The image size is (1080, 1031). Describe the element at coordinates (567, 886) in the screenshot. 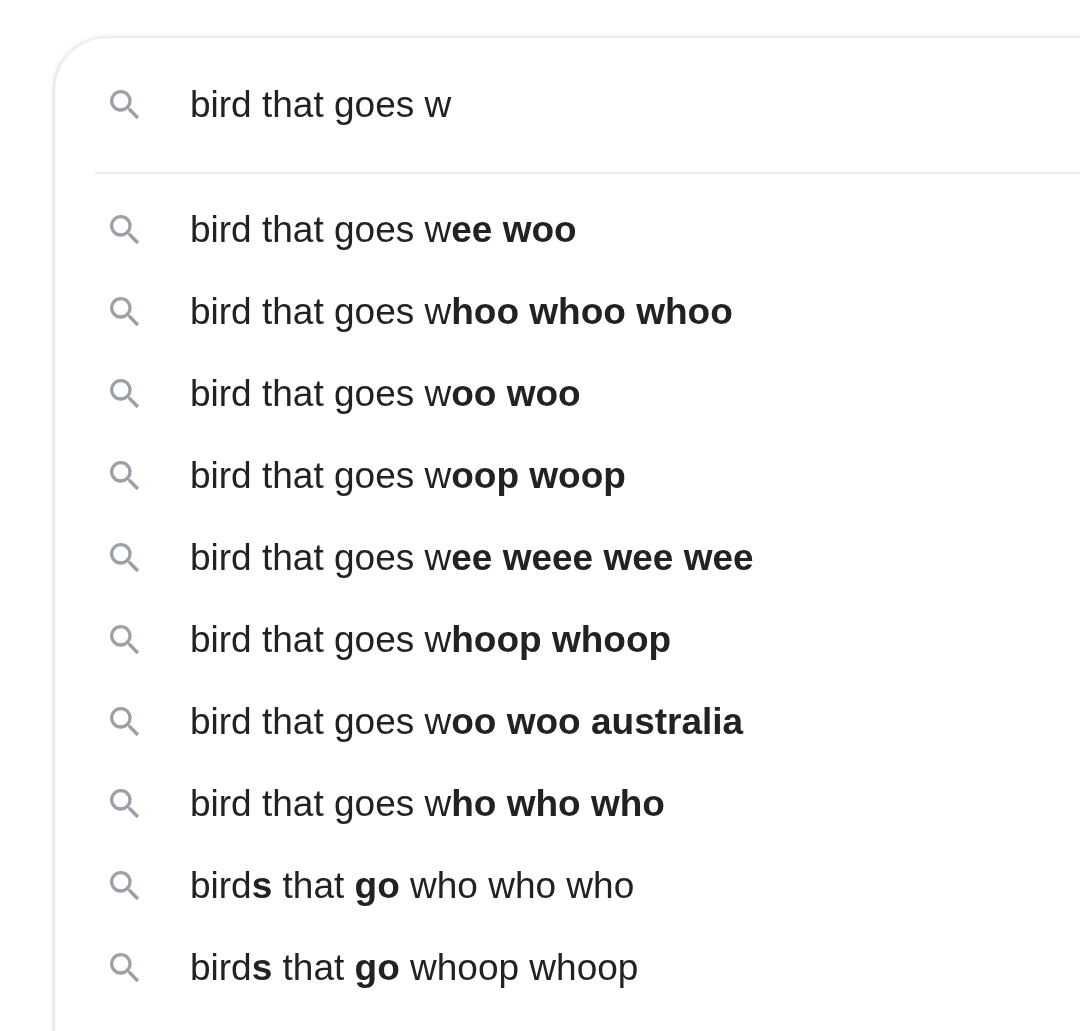

I see `suggestion-item: birds that go who who who` at that location.